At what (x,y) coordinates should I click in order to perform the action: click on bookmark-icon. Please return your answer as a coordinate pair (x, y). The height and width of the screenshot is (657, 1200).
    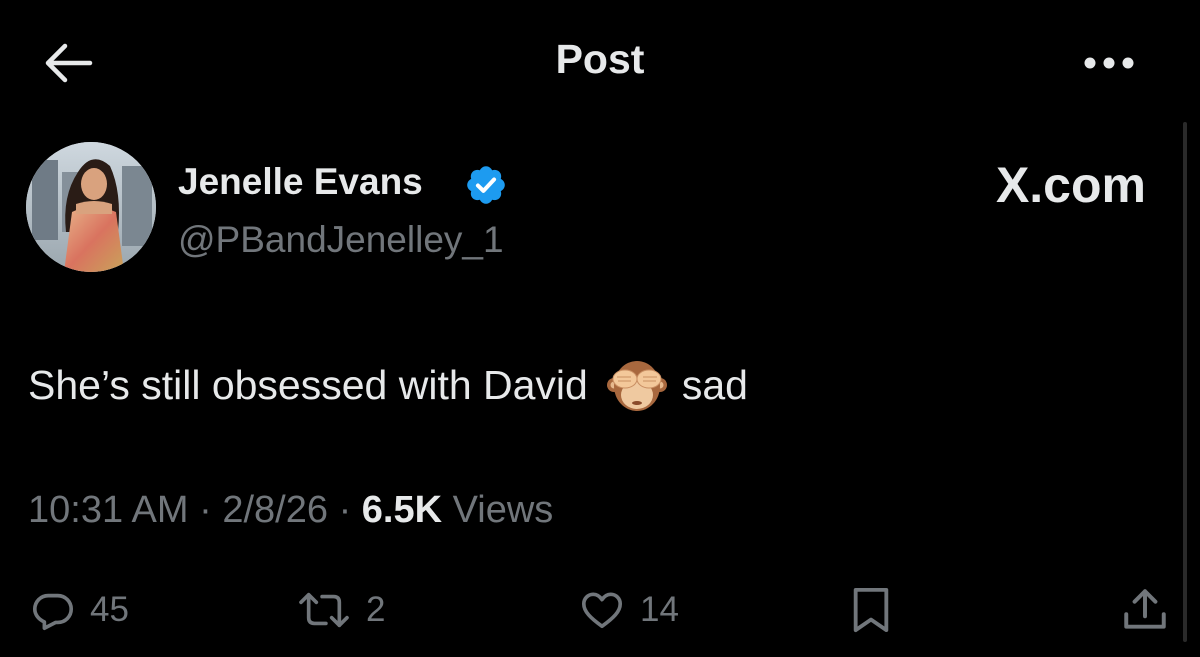
    Looking at the image, I should click on (871, 610).